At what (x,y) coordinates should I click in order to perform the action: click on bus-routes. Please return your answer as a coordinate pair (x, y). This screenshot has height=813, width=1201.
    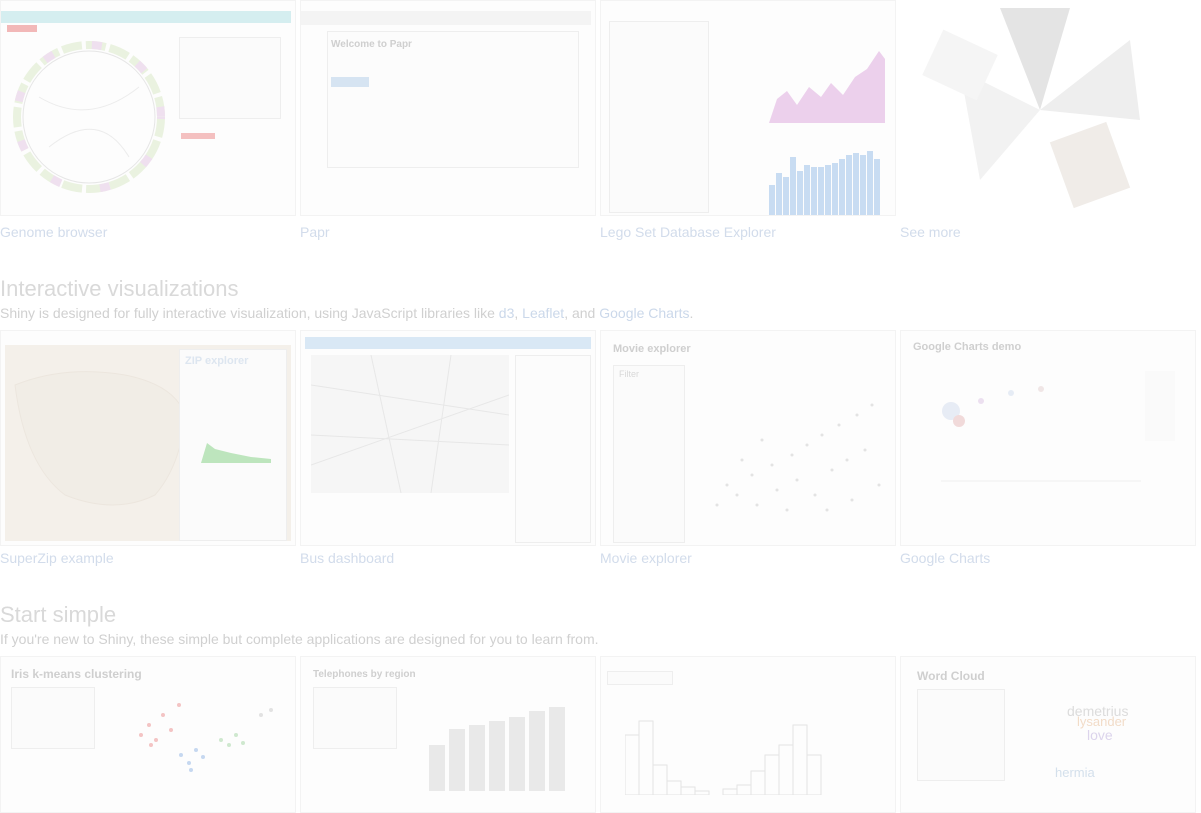
    Looking at the image, I should click on (410, 424).